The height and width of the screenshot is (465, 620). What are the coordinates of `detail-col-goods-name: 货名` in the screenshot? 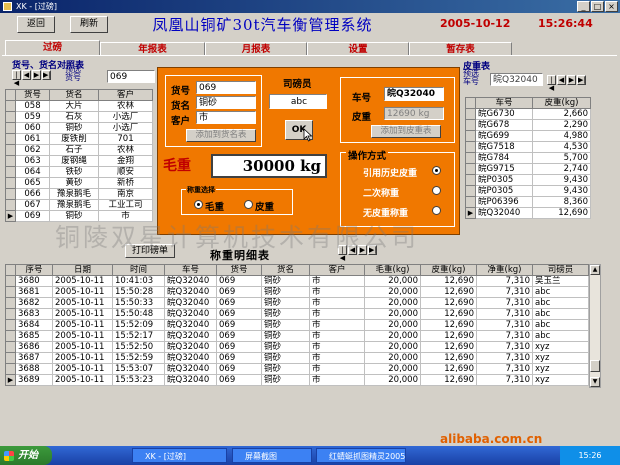 It's located at (285, 270).